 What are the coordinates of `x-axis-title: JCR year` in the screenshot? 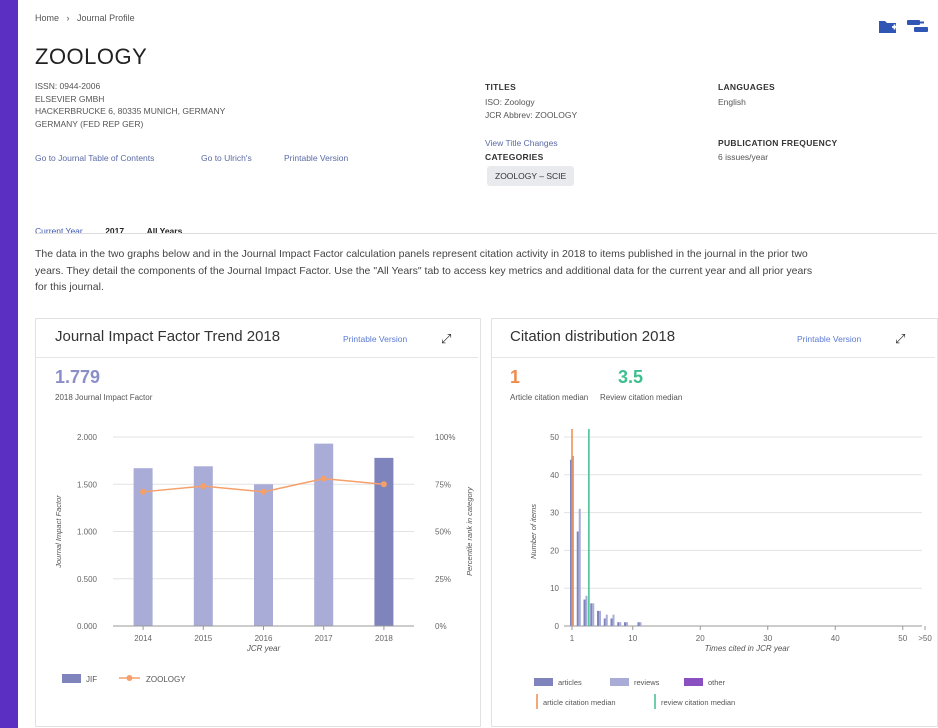 It's located at (263, 648).